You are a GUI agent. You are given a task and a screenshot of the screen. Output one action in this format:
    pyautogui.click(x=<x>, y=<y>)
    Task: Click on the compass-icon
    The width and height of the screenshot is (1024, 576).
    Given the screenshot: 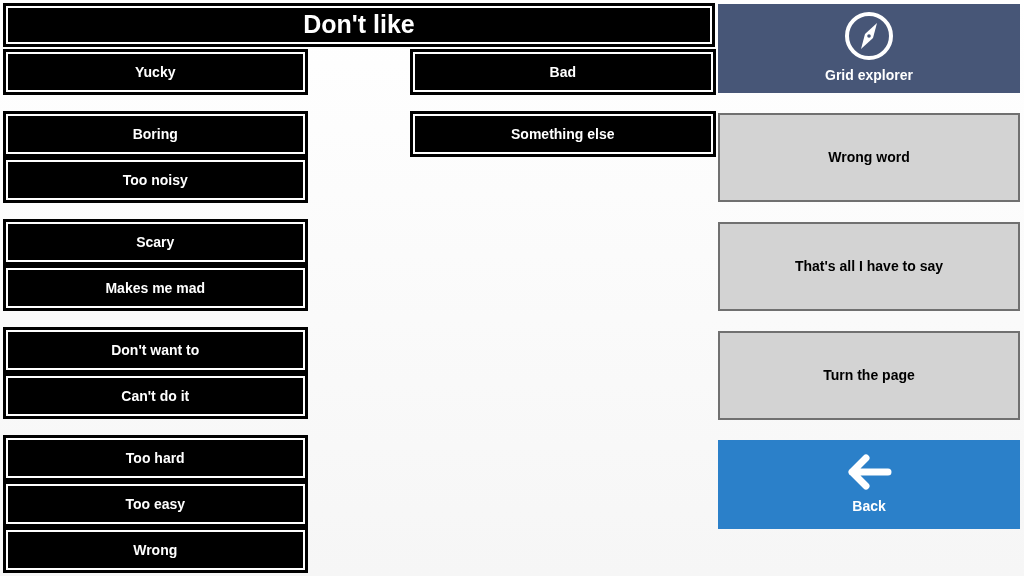 What is the action you would take?
    pyautogui.click(x=869, y=36)
    